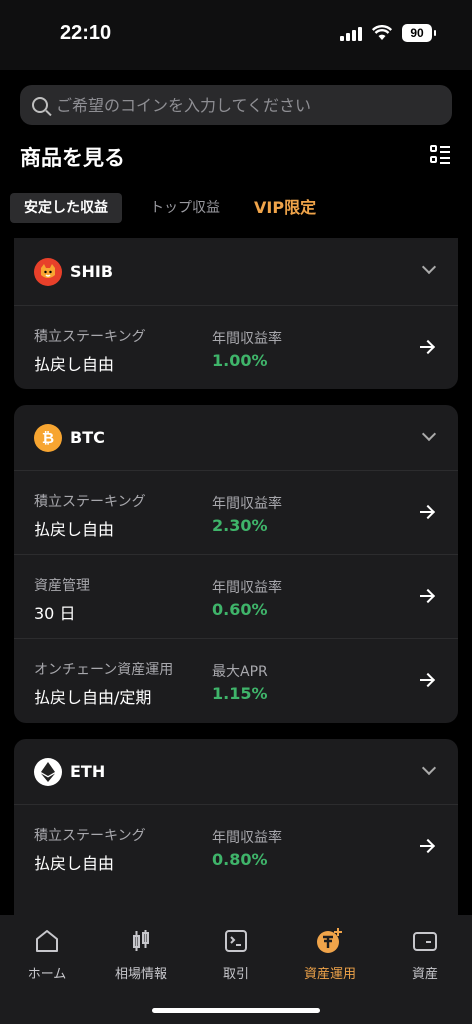 The image size is (472, 1024). Describe the element at coordinates (62, 586) in the screenshot. I see `product-type: 資産管理` at that location.